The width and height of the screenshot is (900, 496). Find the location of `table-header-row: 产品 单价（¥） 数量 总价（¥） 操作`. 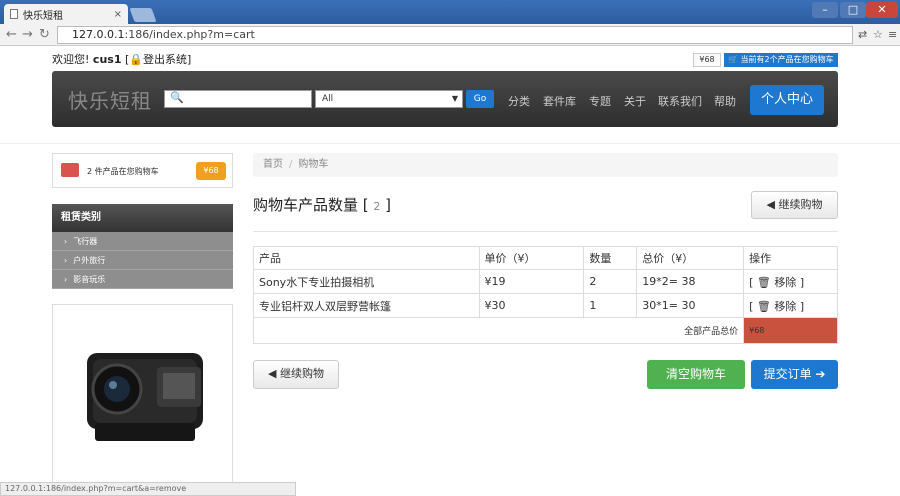

table-header-row: 产品 单价（¥） 数量 总价（¥） 操作 is located at coordinates (545, 258).